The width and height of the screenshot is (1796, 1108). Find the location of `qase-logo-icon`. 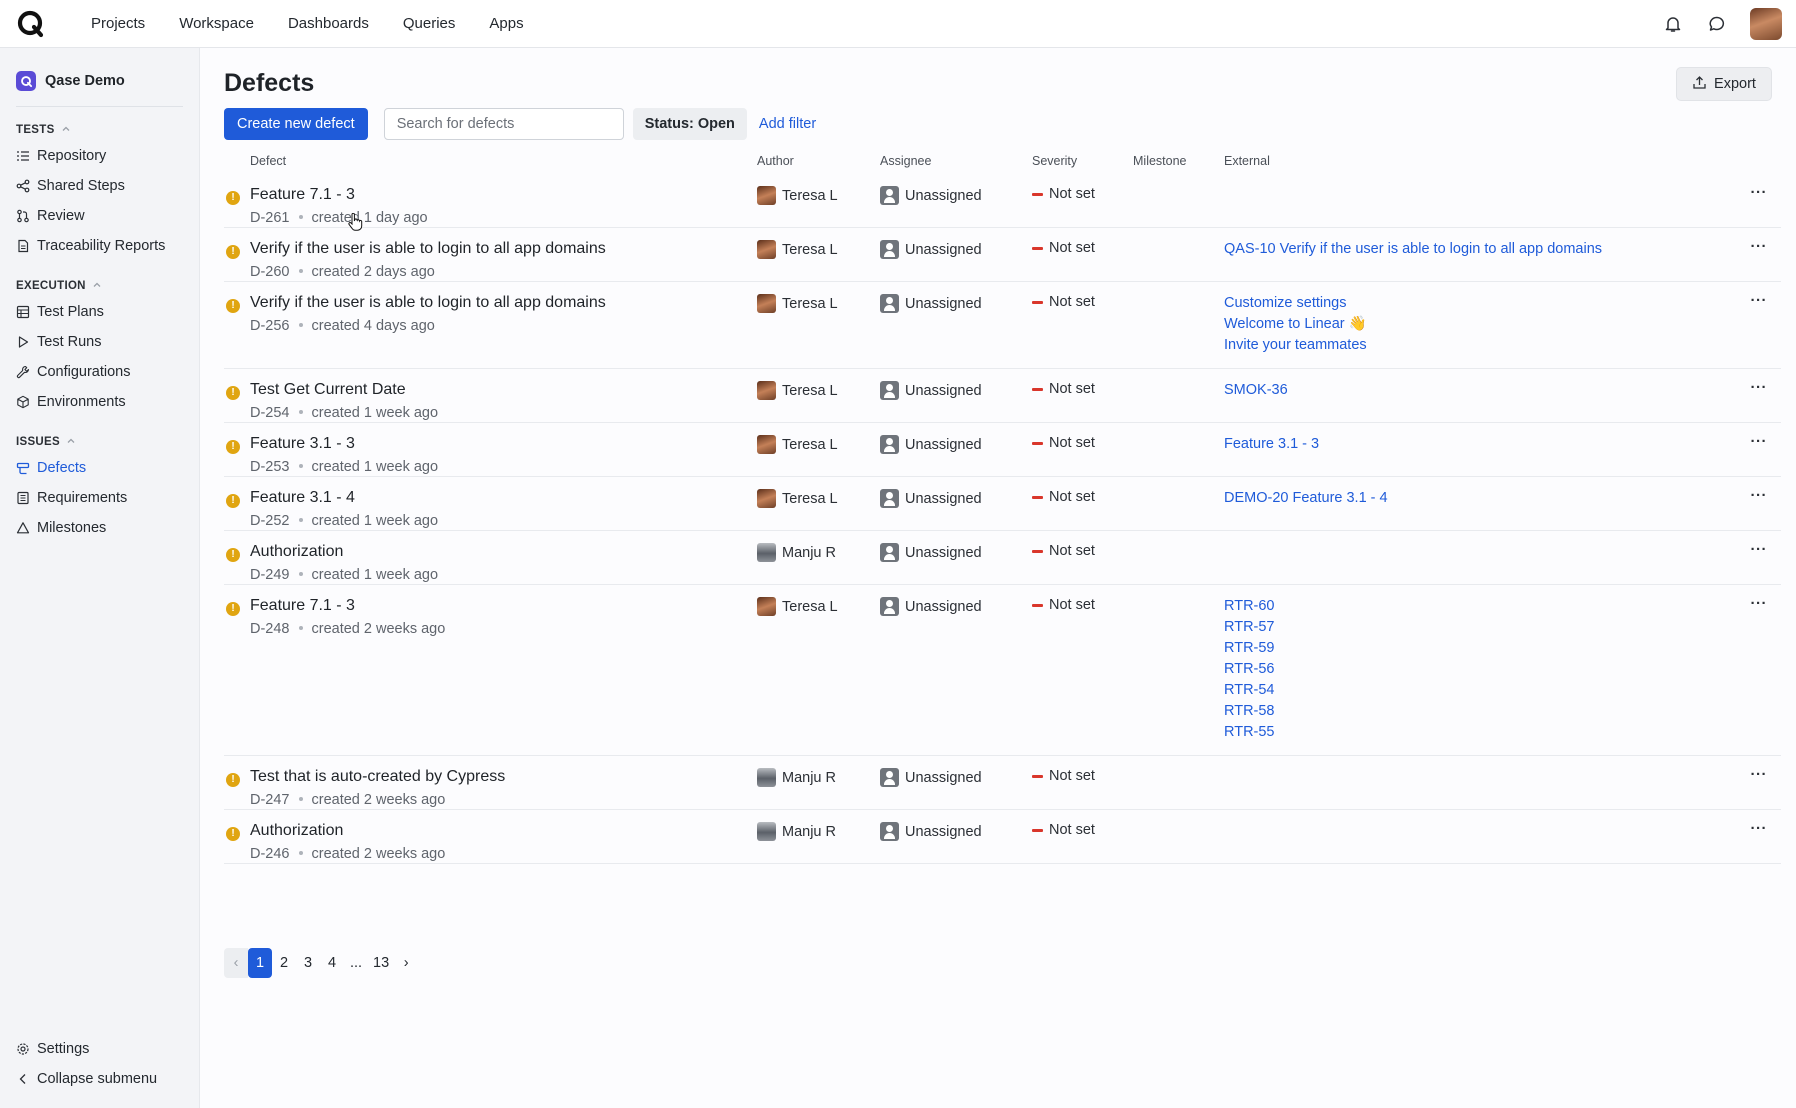

qase-logo-icon is located at coordinates (31, 24).